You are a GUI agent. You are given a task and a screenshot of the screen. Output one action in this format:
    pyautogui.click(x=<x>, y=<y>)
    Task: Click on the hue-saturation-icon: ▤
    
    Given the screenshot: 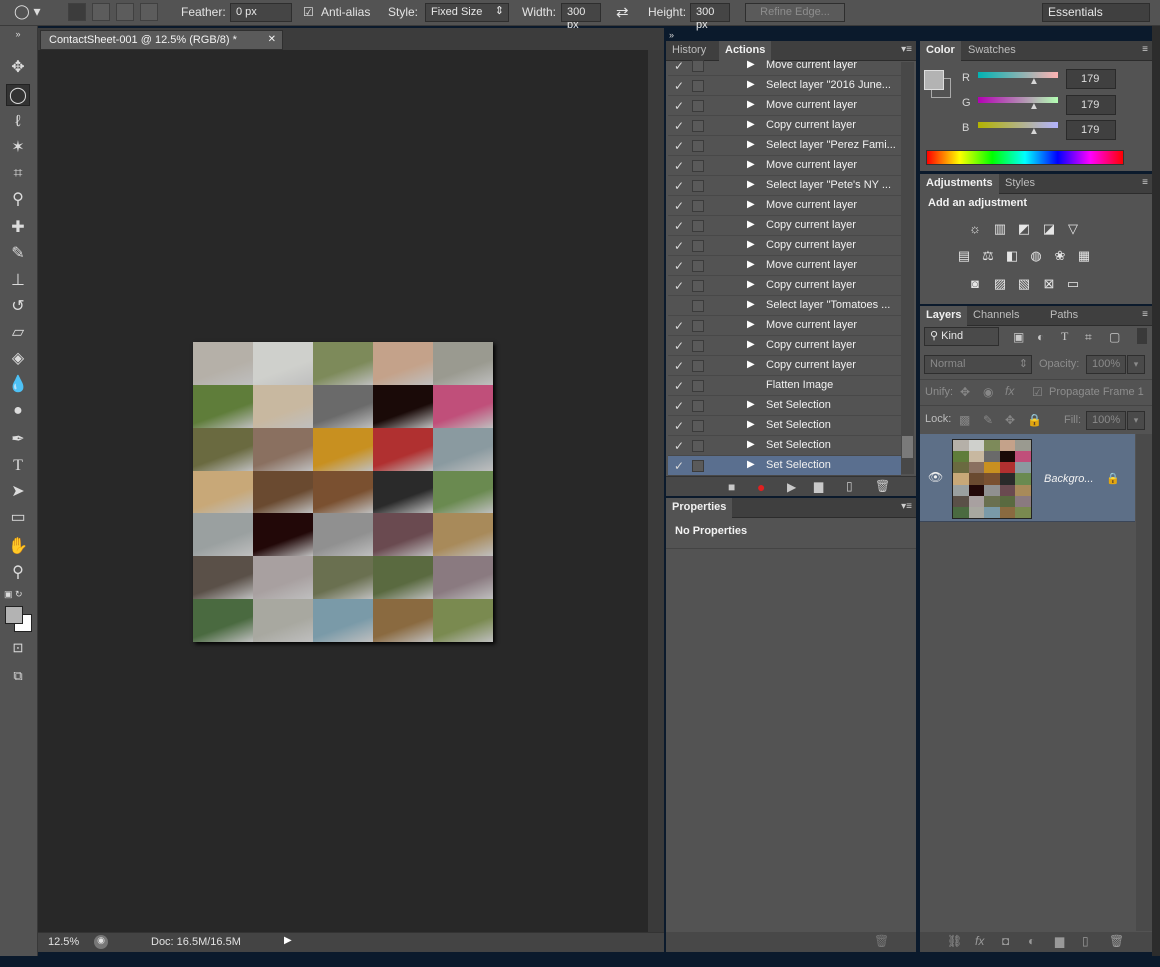 What is the action you would take?
    pyautogui.click(x=964, y=256)
    